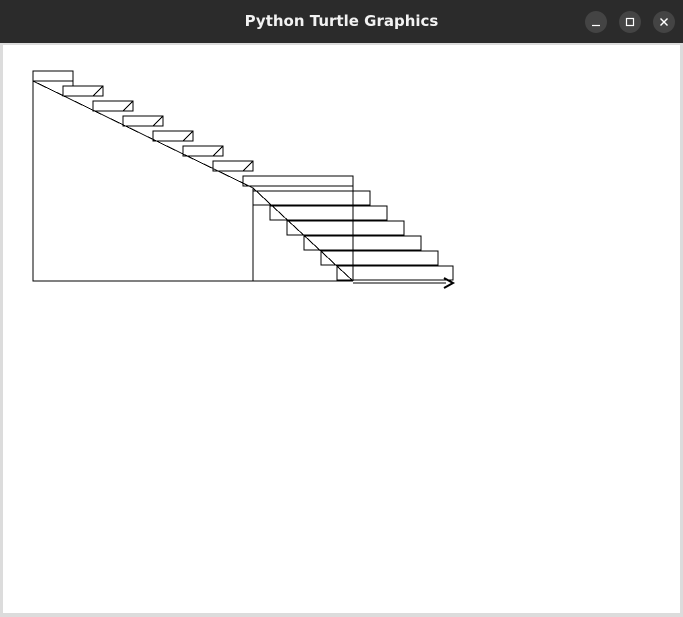 The height and width of the screenshot is (617, 683). Describe the element at coordinates (596, 22) in the screenshot. I see `minimize-button` at that location.